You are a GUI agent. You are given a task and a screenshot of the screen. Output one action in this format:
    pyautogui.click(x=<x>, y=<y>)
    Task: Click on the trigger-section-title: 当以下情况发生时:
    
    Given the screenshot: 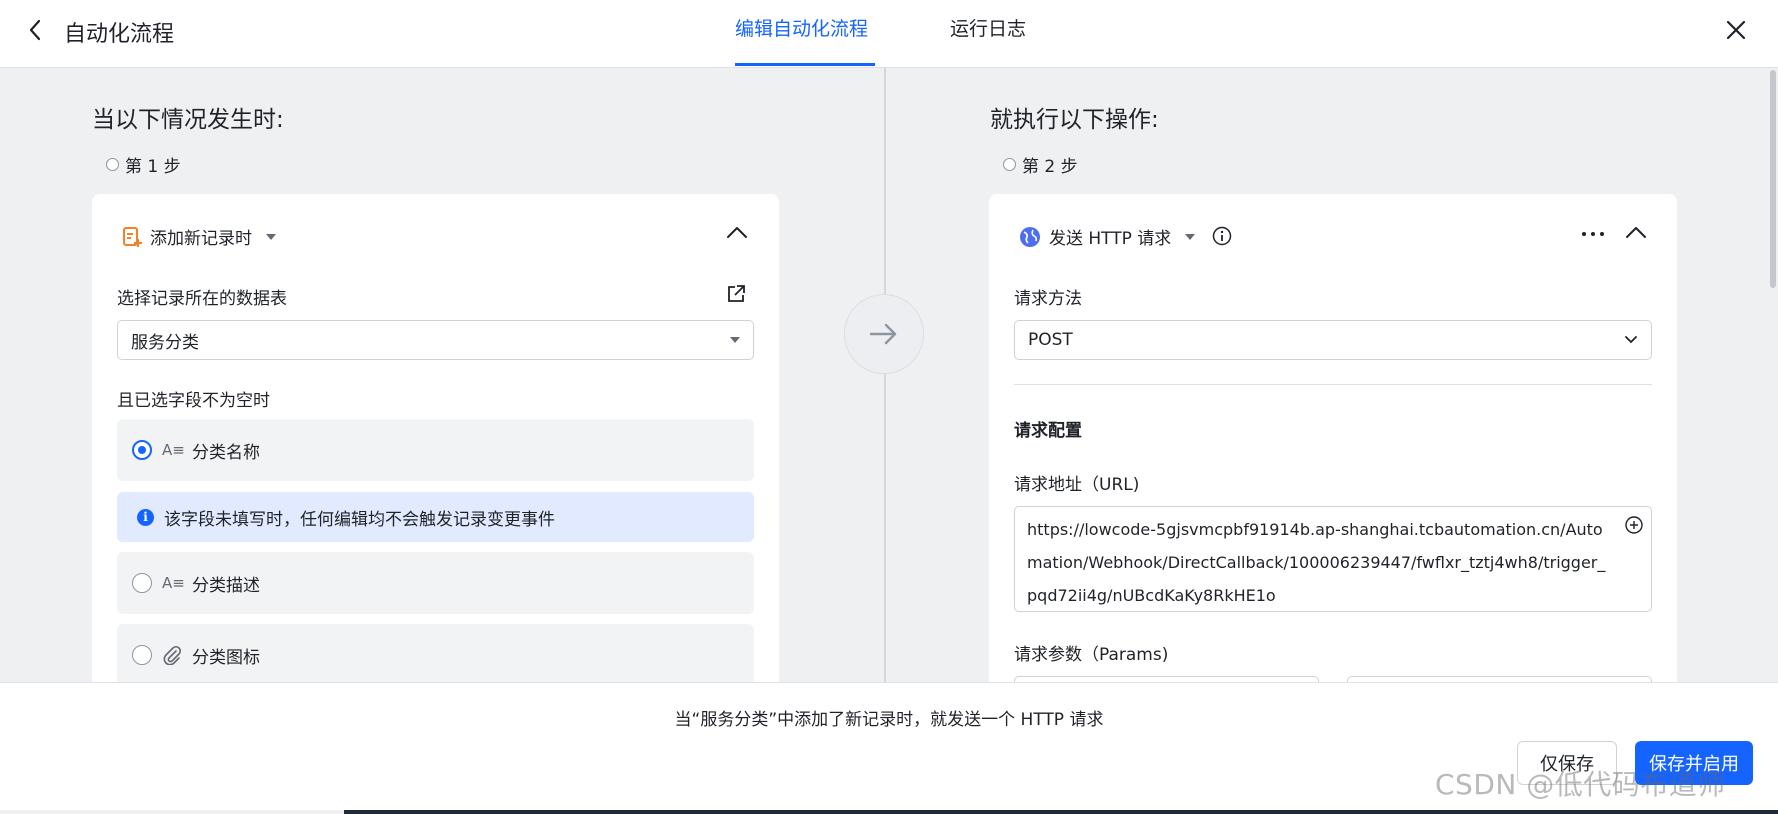 What is the action you would take?
    pyautogui.click(x=188, y=120)
    